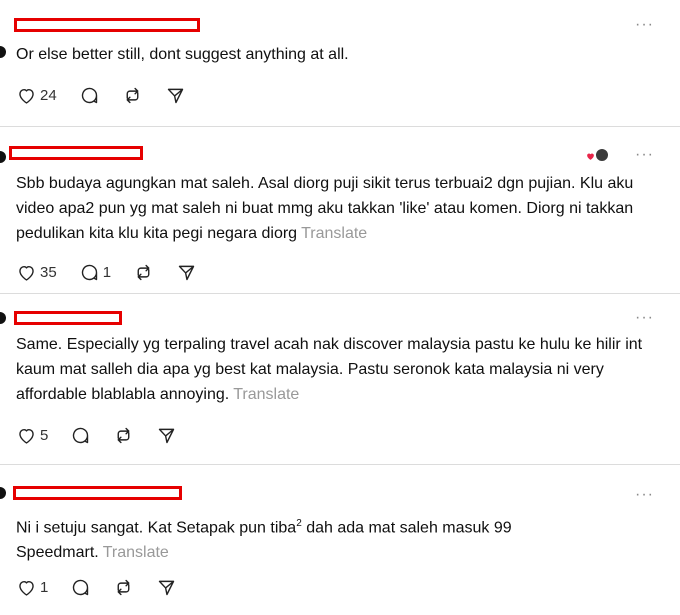 This screenshot has width=680, height=615. What do you see at coordinates (107, 587) in the screenshot?
I see `post-actions: 1` at bounding box center [107, 587].